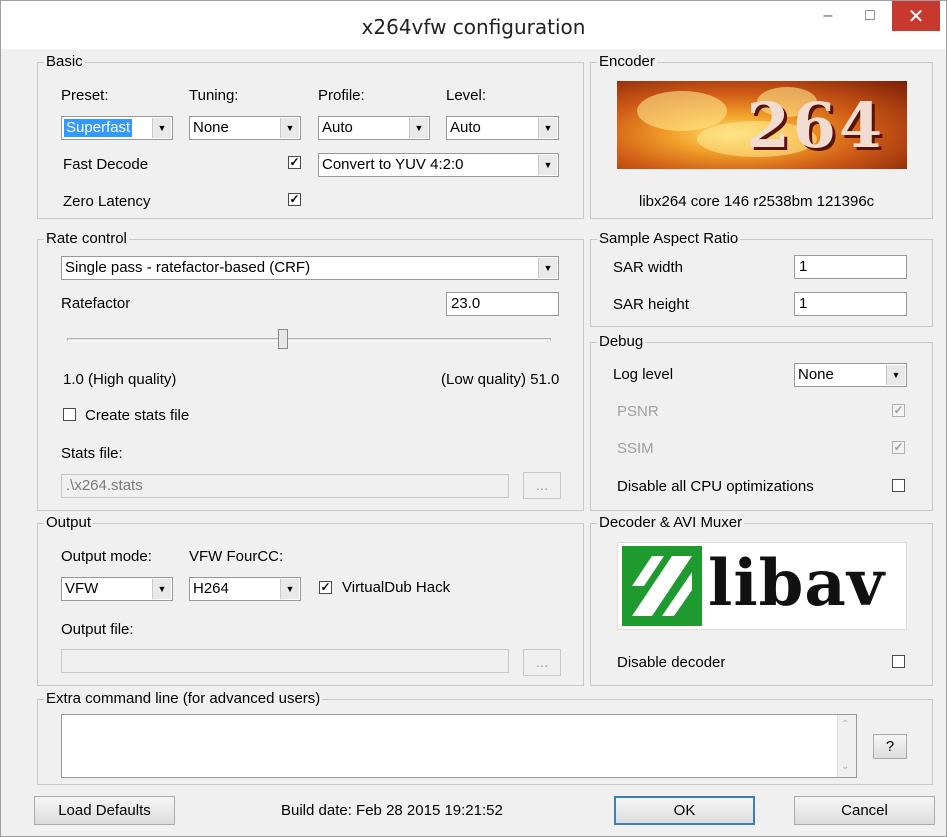 This screenshot has height=837, width=947. Describe the element at coordinates (816, 374) in the screenshot. I see `log-level-value: None` at that location.